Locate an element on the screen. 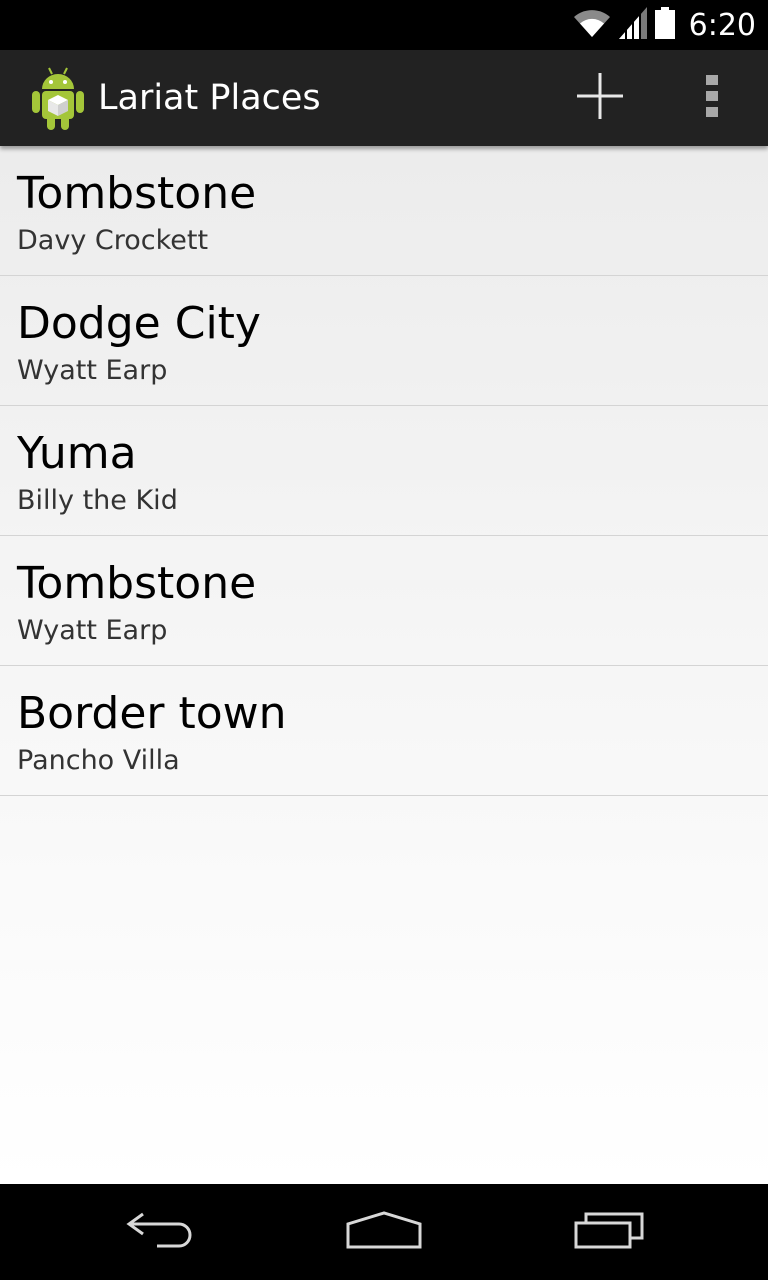 This screenshot has height=1280, width=768. more-vertical-icon is located at coordinates (712, 98).